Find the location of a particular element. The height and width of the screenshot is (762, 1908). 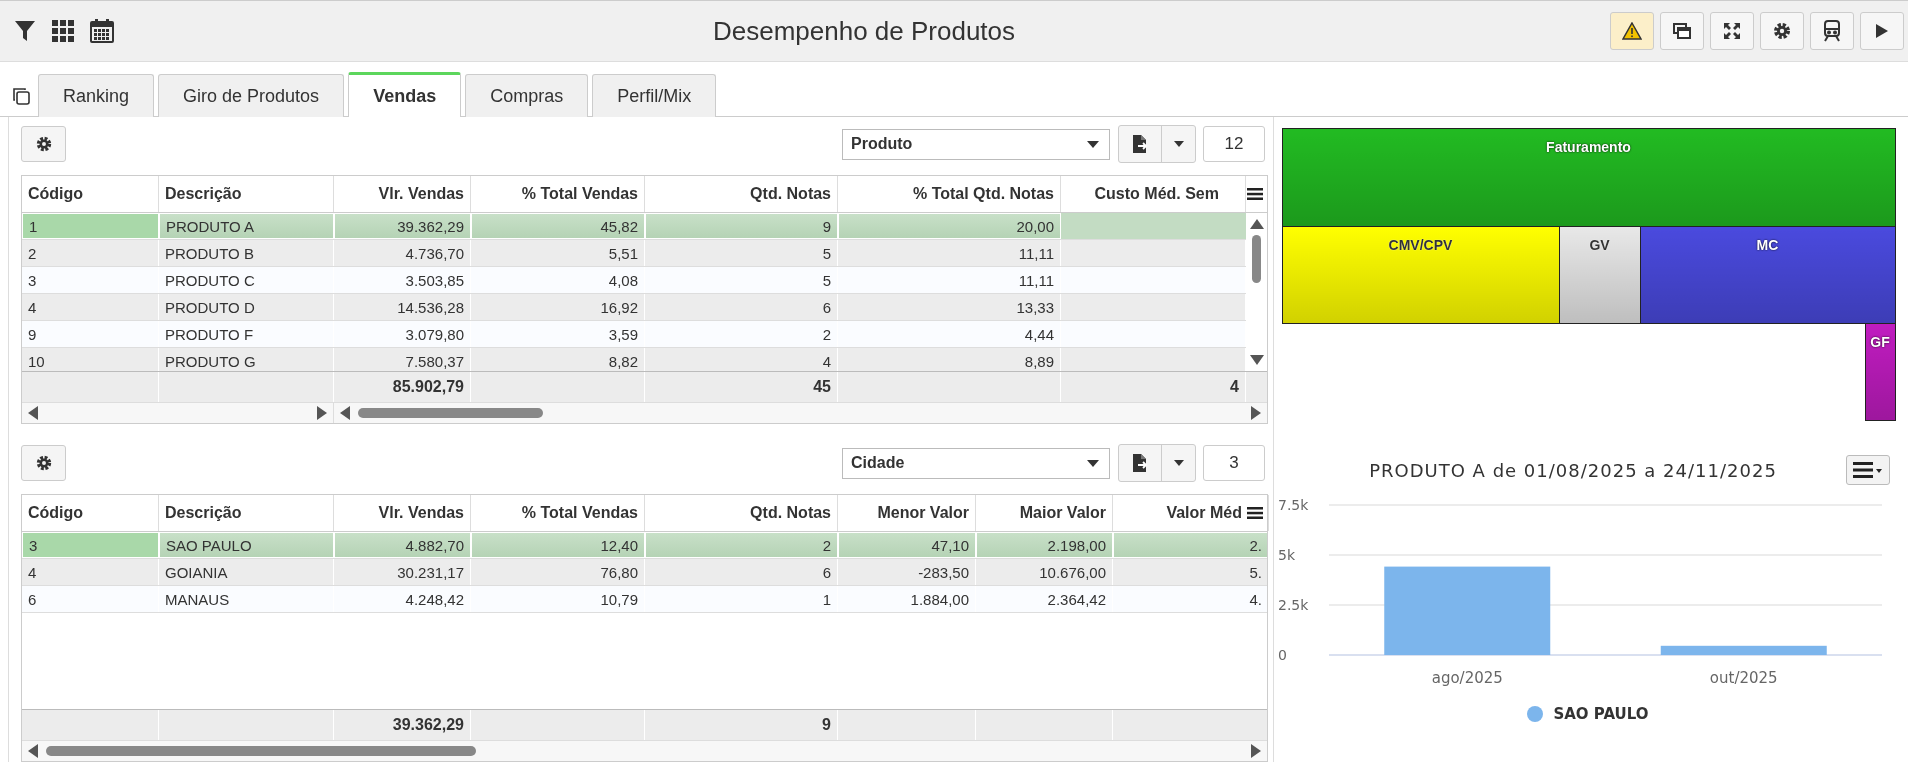

document-export-icon is located at coordinates (1140, 463).